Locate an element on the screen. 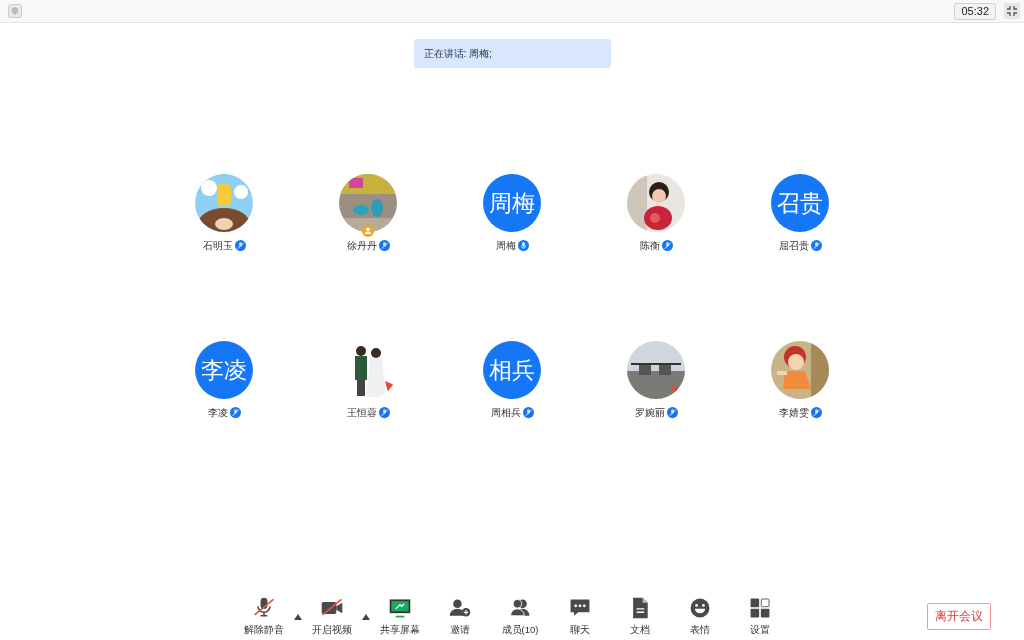 The height and width of the screenshot is (640, 1024). people-button: 成员(10) is located at coordinates (520, 617).